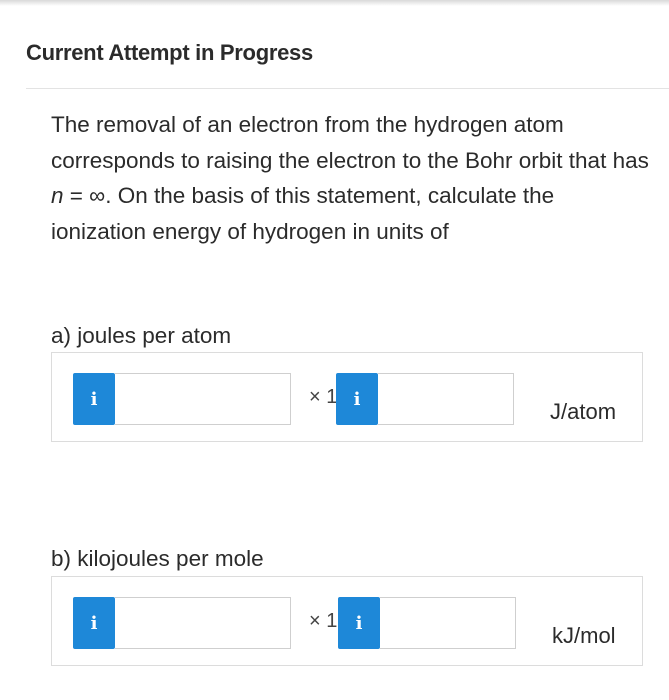  Describe the element at coordinates (584, 635) in the screenshot. I see `part-b-unit: kJ/mol` at that location.